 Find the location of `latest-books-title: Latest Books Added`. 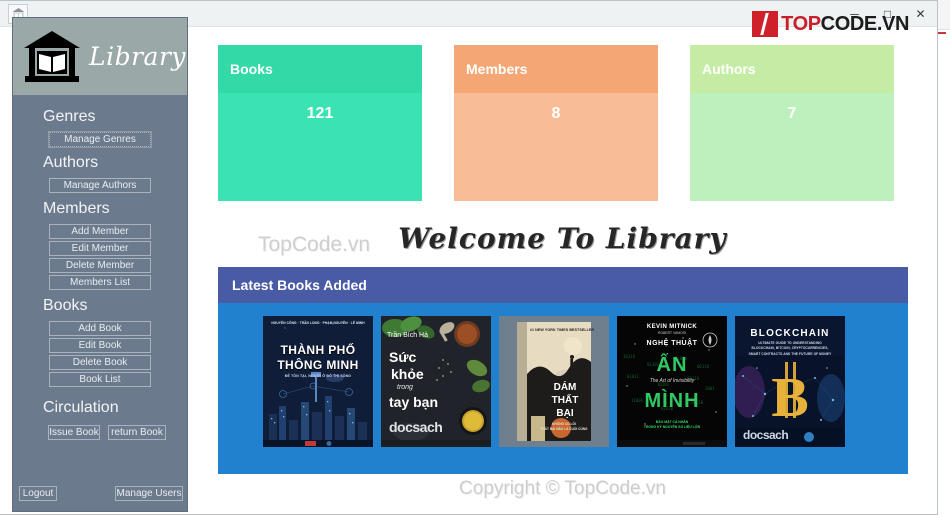

latest-books-title: Latest Books Added is located at coordinates (563, 285).